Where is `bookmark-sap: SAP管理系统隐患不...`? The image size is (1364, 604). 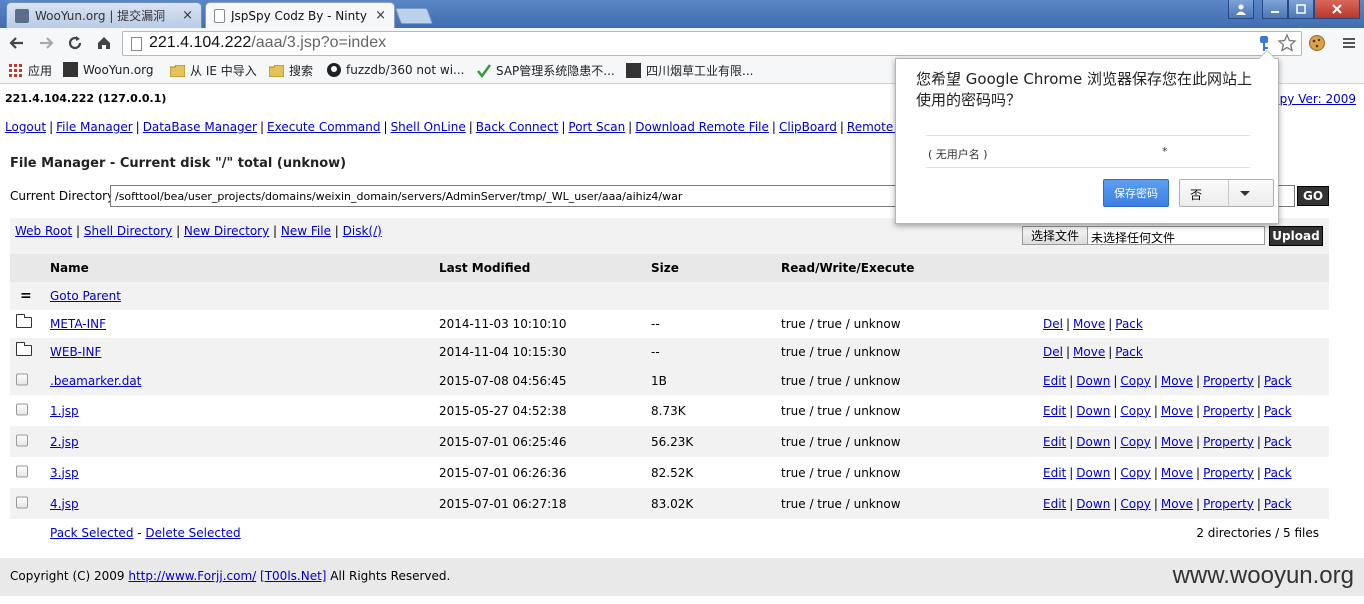 bookmark-sap: SAP管理系统隐患不... is located at coordinates (545, 70).